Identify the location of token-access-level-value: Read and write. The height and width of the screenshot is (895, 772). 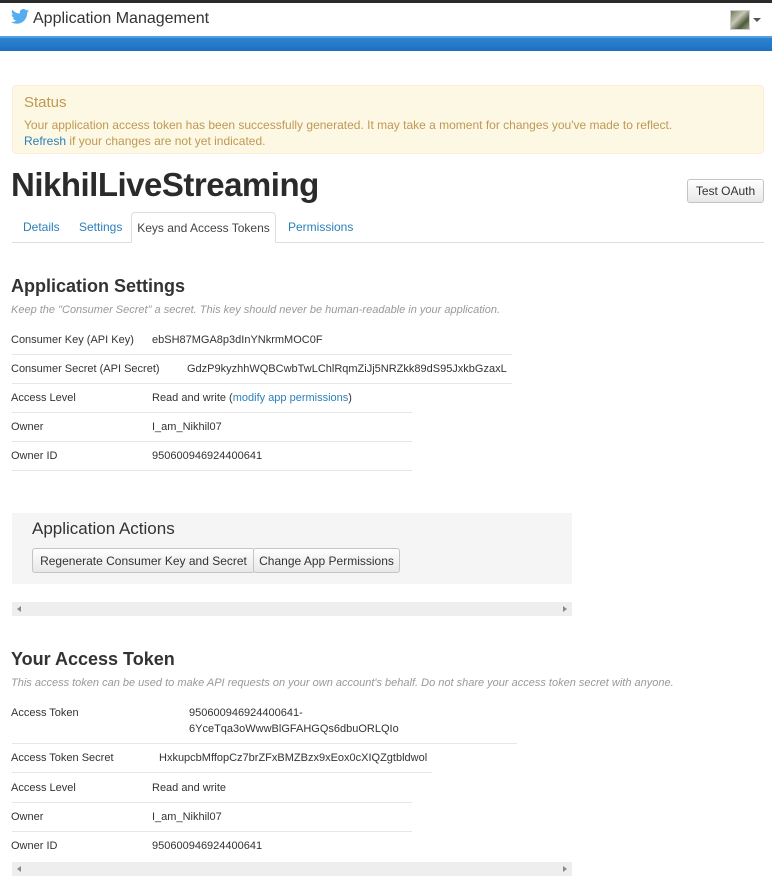
(189, 788).